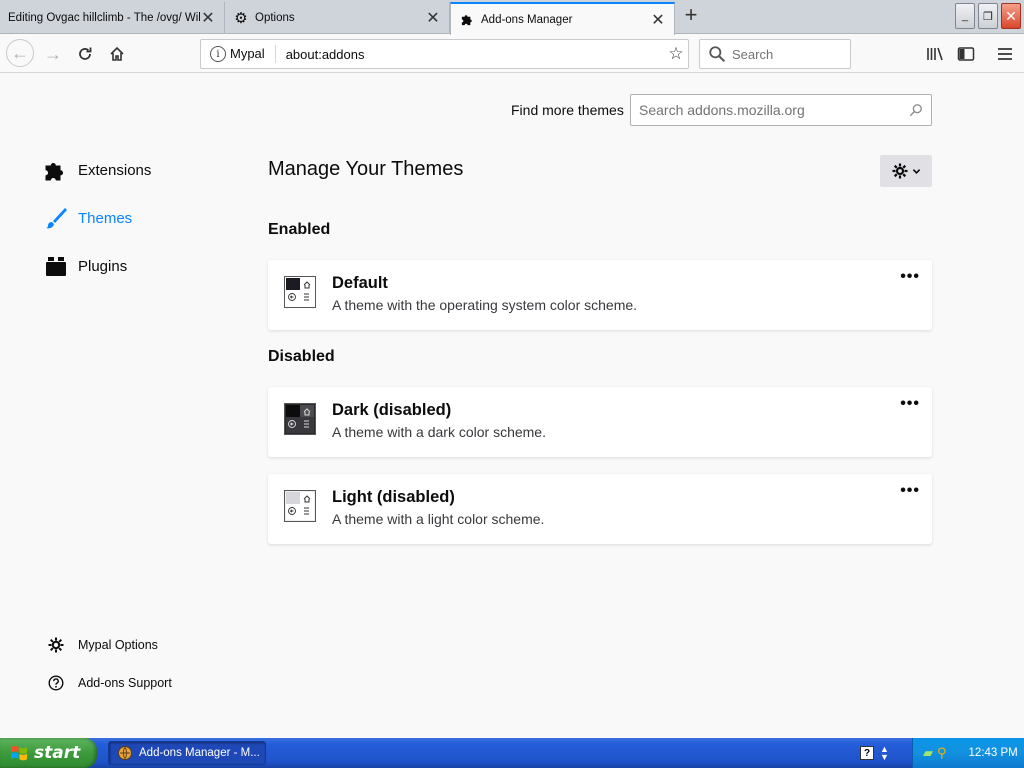  I want to click on network-icon: ▰, so click(928, 753).